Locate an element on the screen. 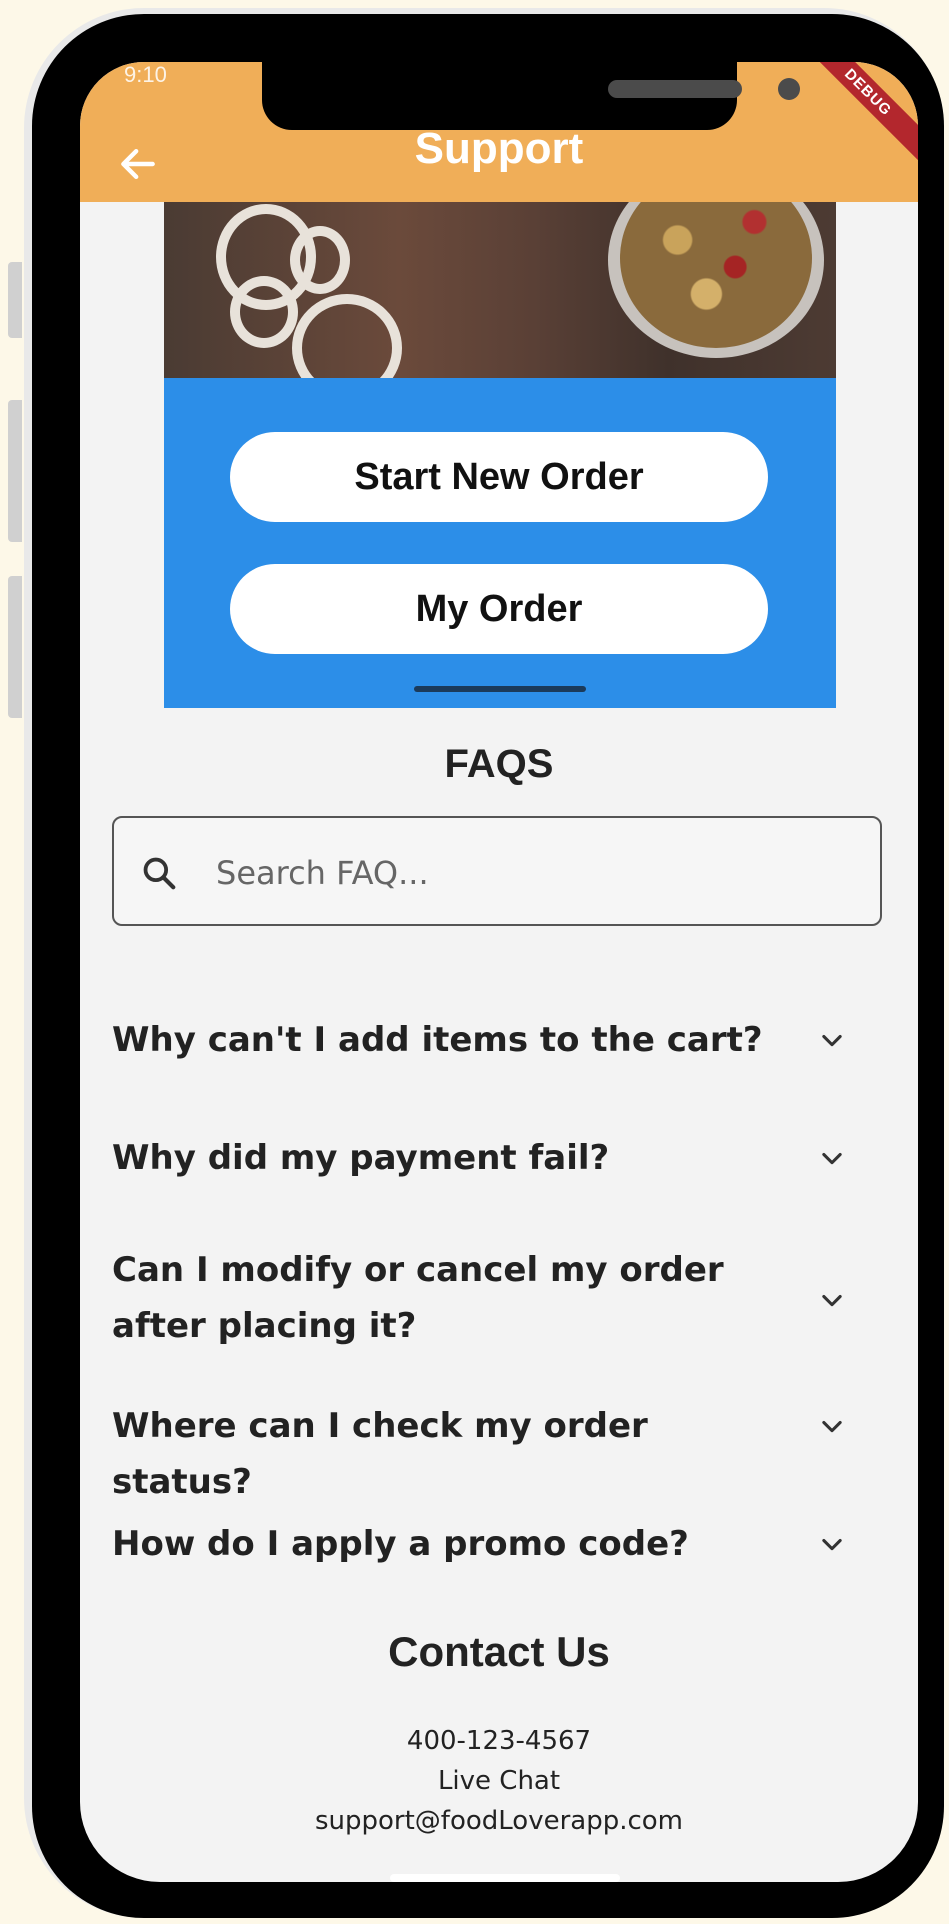 The image size is (949, 1924). phone-notch is located at coordinates (531, 96).